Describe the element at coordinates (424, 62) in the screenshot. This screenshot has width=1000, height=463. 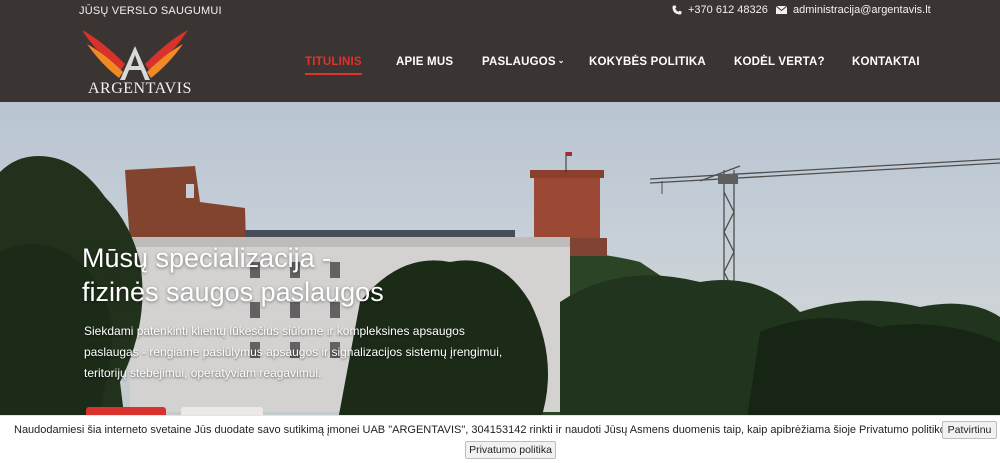
I see `nav-item-apie-mus: APIE MUS` at that location.